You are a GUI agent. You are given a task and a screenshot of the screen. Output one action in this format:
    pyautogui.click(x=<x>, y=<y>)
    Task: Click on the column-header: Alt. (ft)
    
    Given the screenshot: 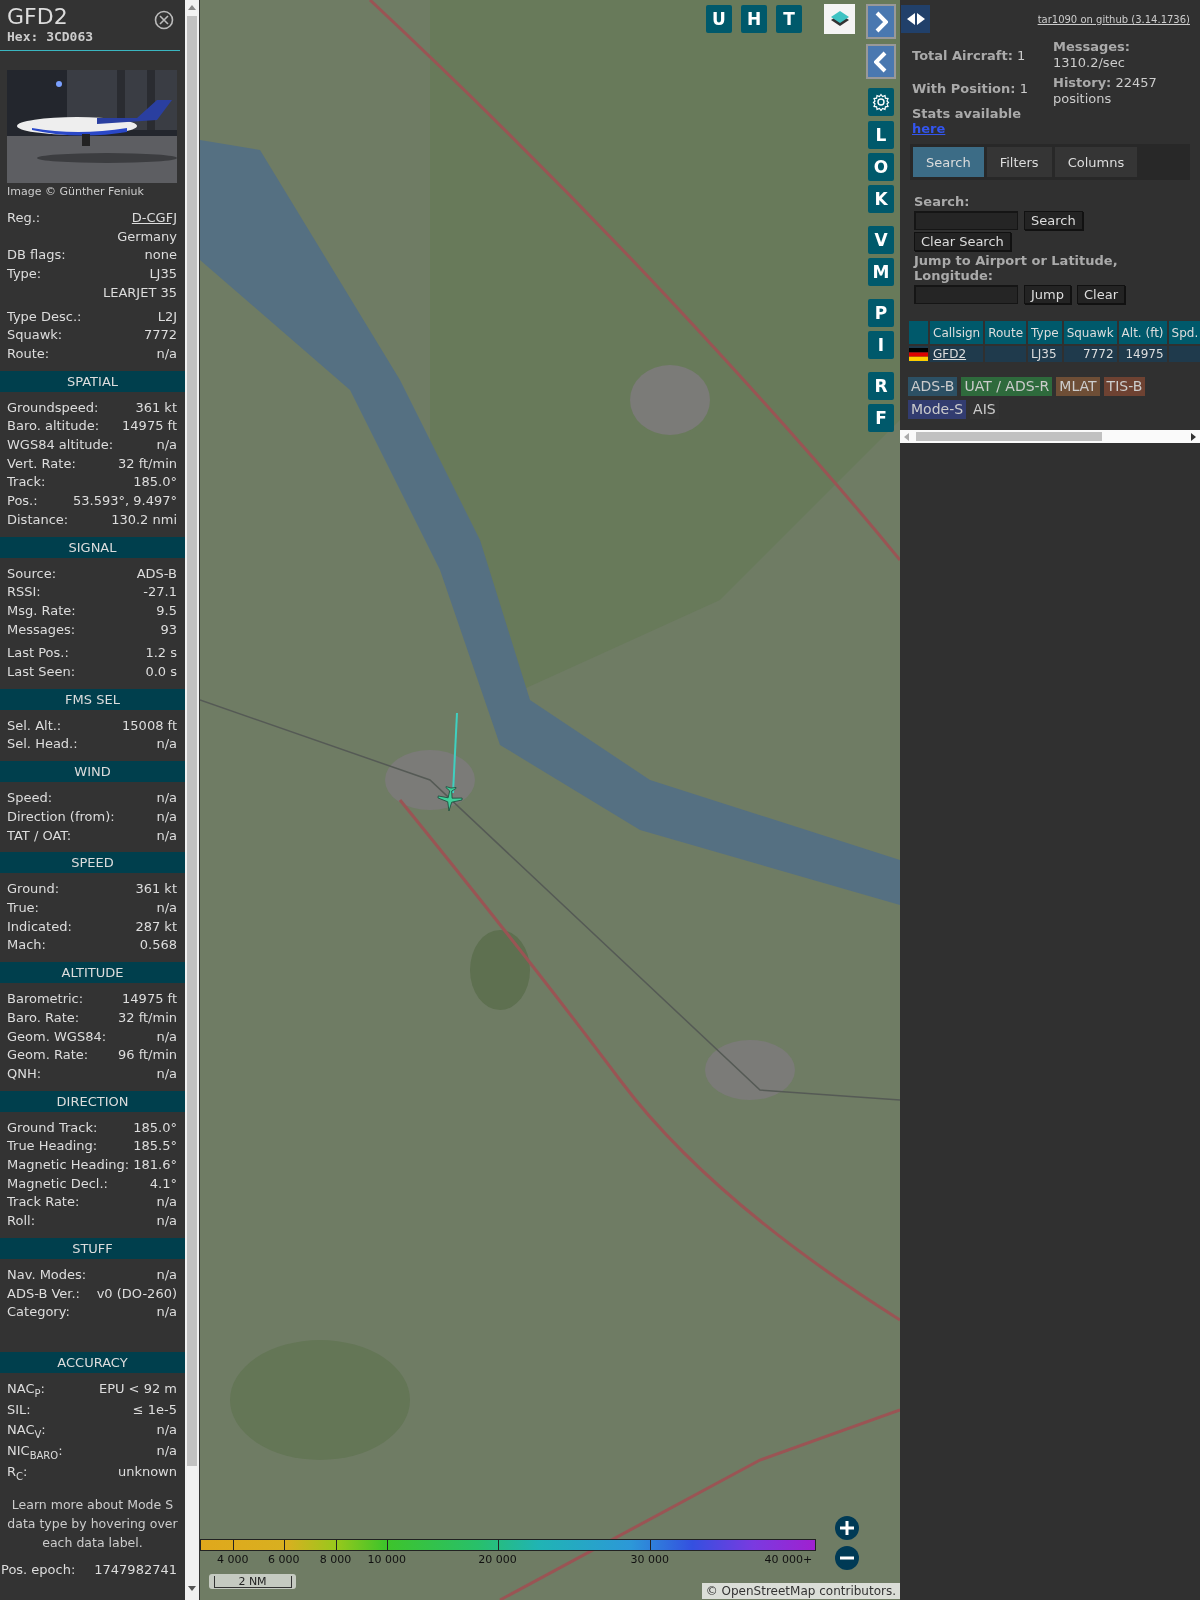 What is the action you would take?
    pyautogui.click(x=1142, y=332)
    